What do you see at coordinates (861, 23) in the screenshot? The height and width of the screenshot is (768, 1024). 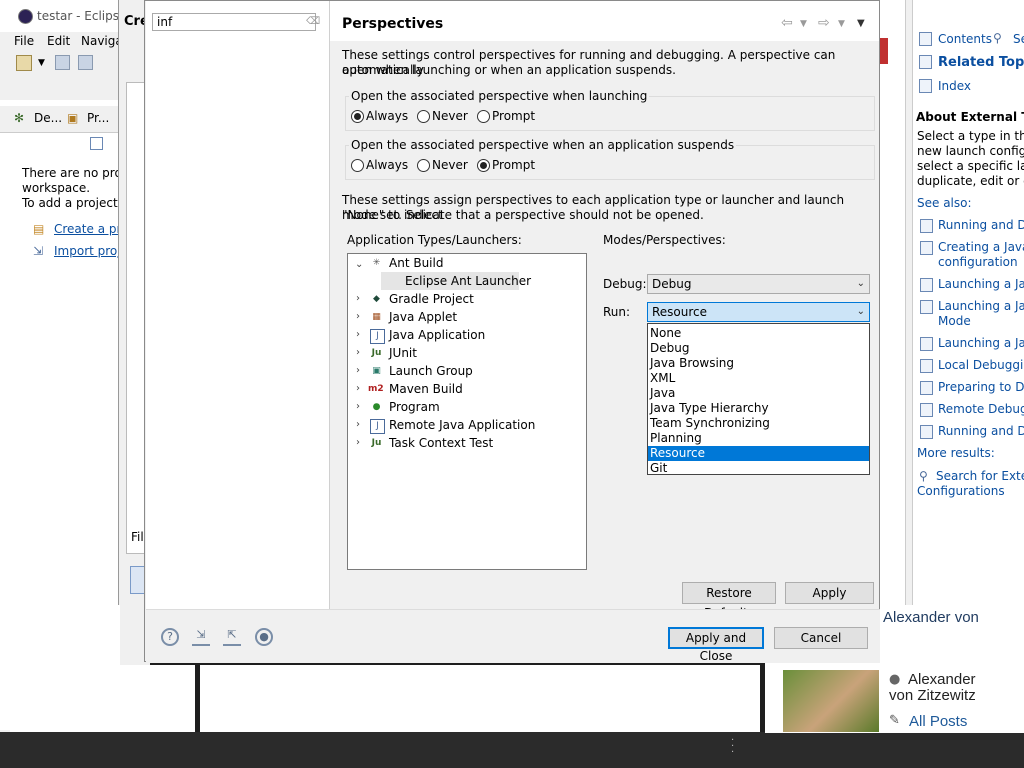 I see `view-menu-icon: ▼` at bounding box center [861, 23].